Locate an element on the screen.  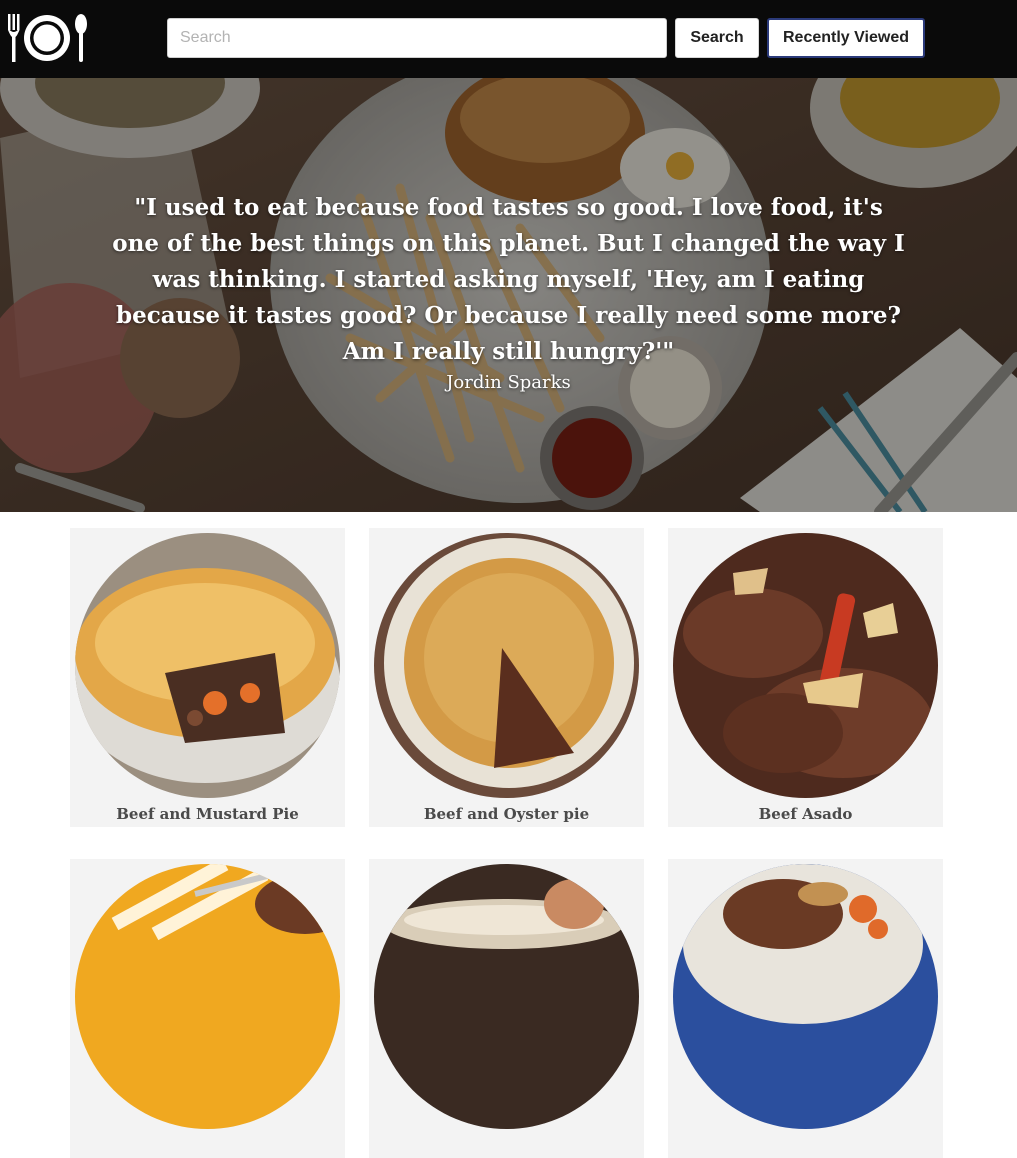
recipe-title: Beef and Oyster pie is located at coordinates (506, 814).